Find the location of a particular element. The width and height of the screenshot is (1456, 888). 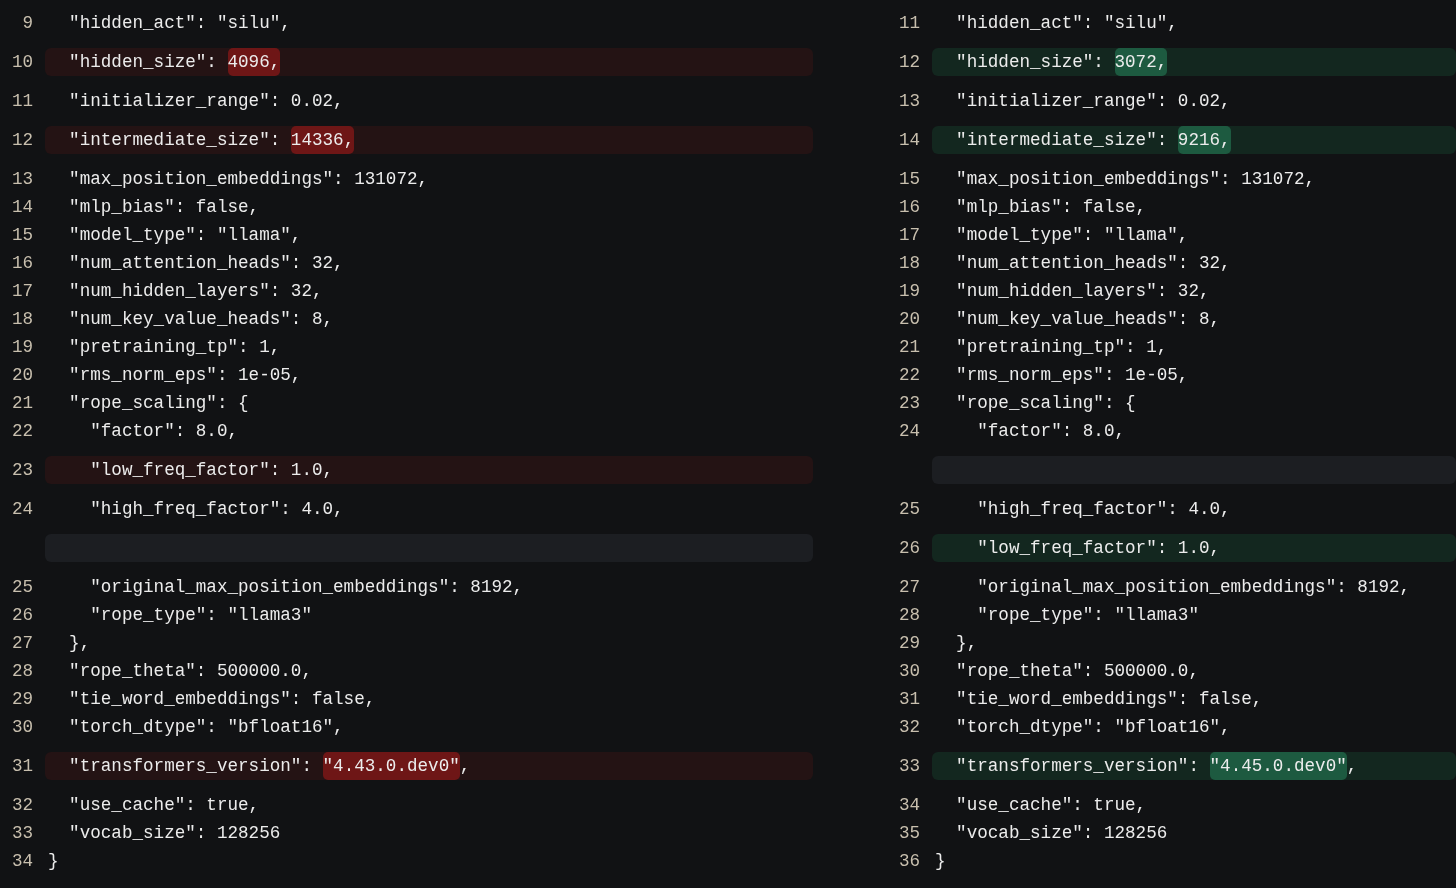

code-line: "tie_word_embeddings": false, is located at coordinates (222, 699).